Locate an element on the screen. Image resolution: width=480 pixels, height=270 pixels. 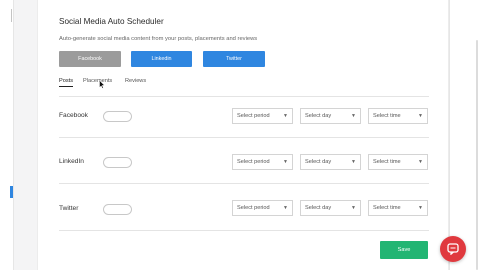
row-label-facebook: Facebook is located at coordinates (73, 115).